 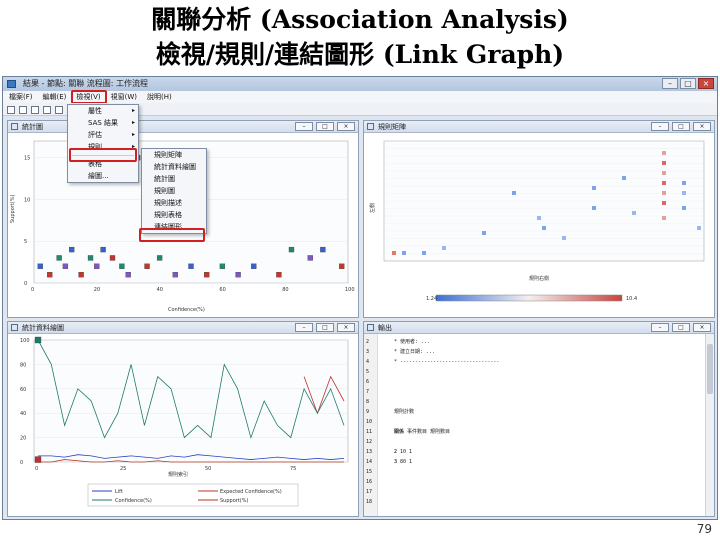 What do you see at coordinates (119, 492) in the screenshot?
I see `legend-label: Lift` at bounding box center [119, 492].